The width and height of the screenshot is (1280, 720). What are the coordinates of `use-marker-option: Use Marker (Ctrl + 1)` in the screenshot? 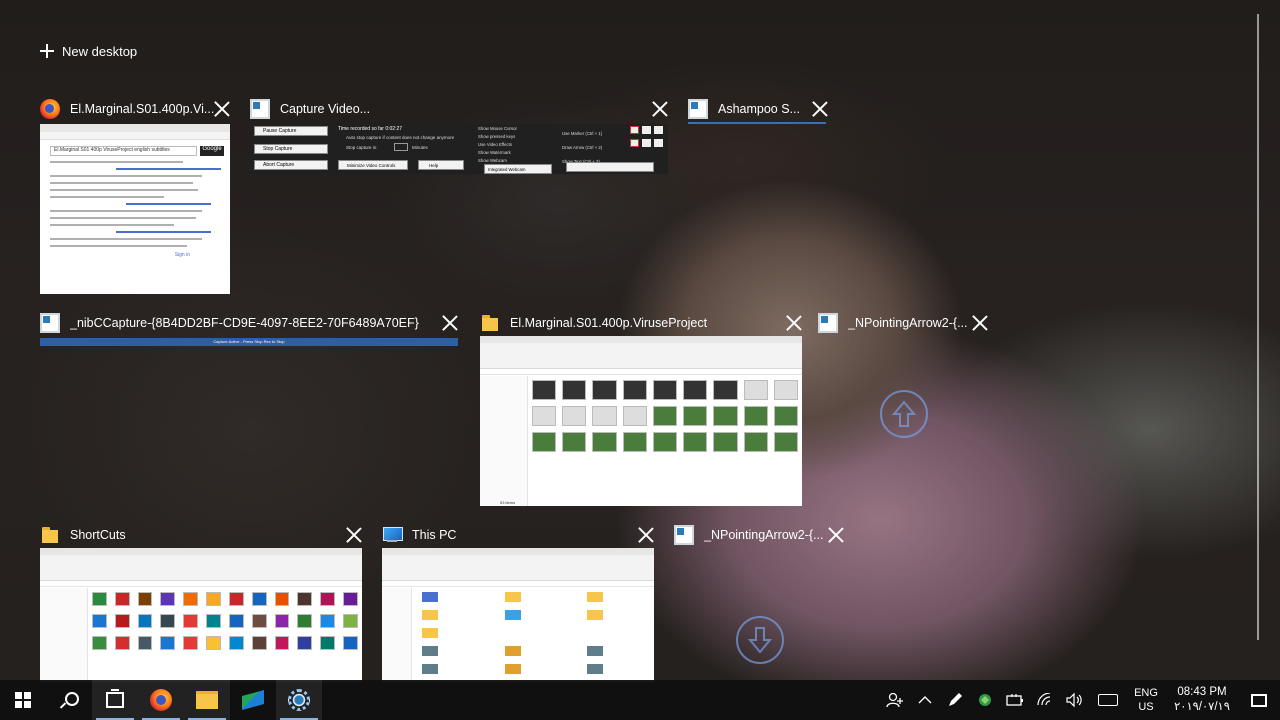 It's located at (582, 133).